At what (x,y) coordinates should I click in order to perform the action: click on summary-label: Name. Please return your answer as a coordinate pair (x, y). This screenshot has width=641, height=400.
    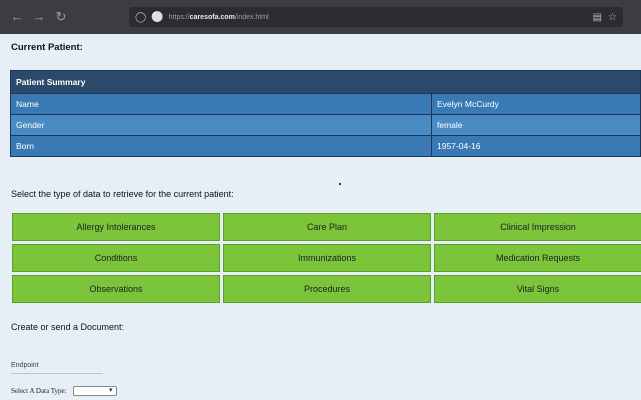
    Looking at the image, I should click on (221, 104).